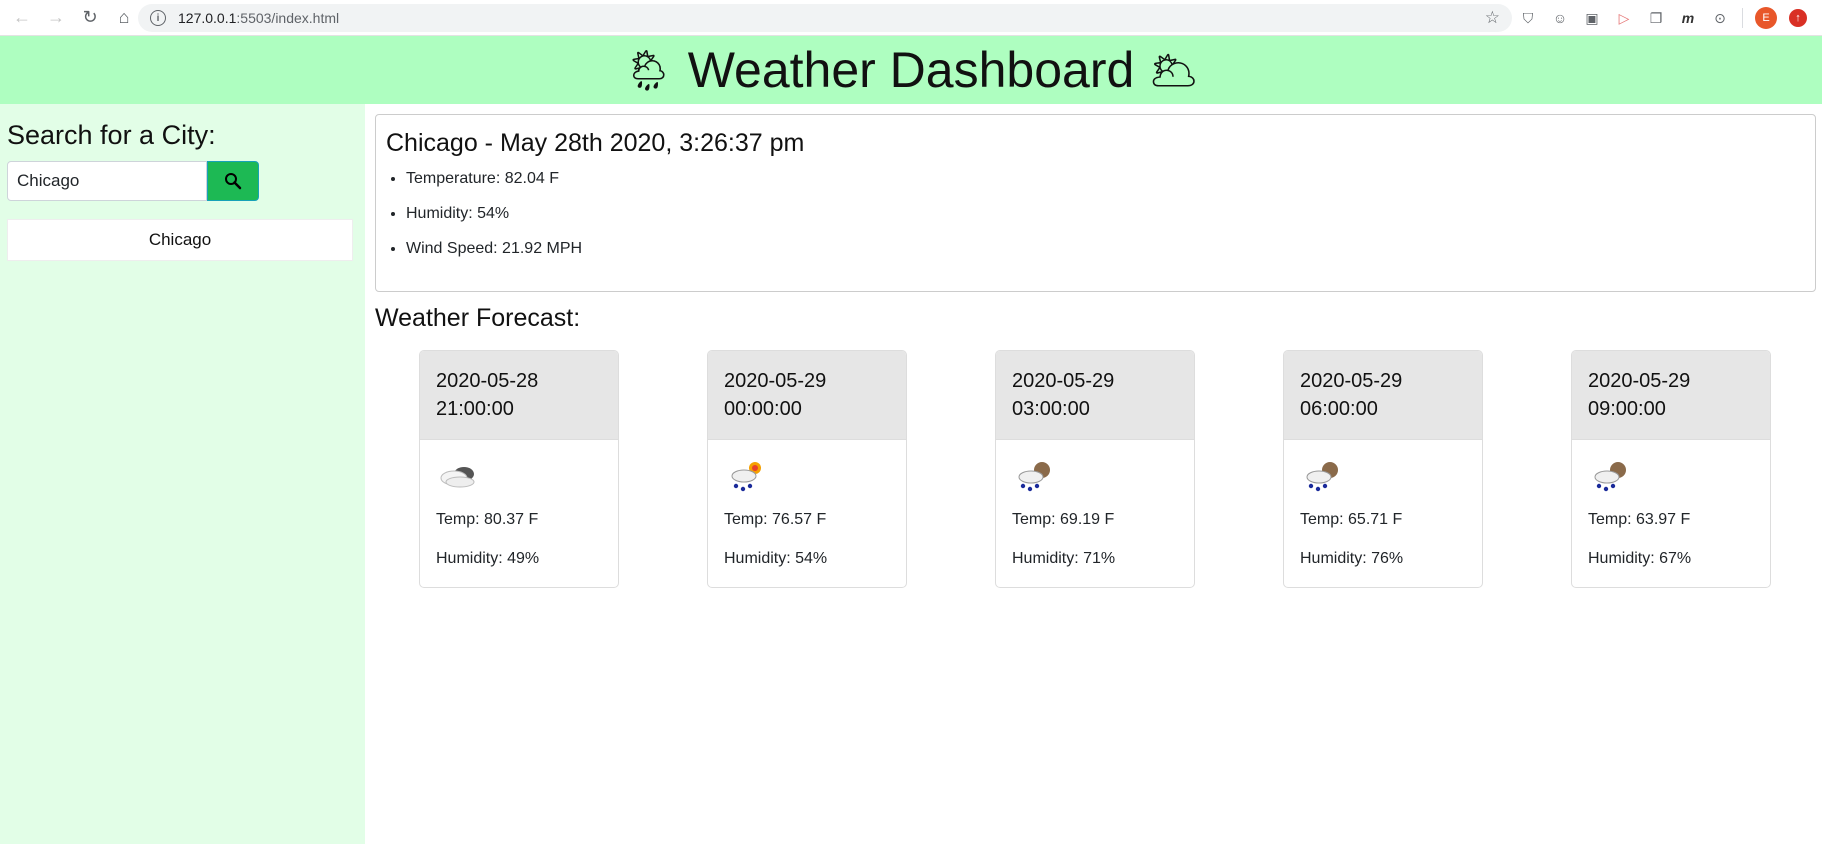 This screenshot has height=844, width=1822. I want to click on picture-in-picture-icon: ▣, so click(1592, 18).